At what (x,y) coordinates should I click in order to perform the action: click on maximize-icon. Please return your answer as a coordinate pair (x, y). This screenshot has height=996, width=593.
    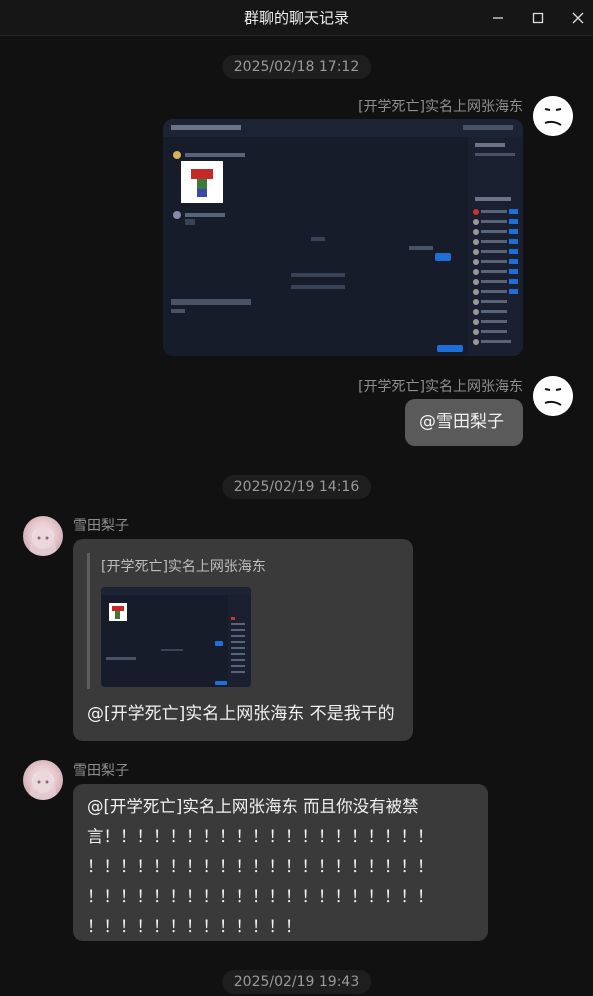
    Looking at the image, I should click on (538, 18).